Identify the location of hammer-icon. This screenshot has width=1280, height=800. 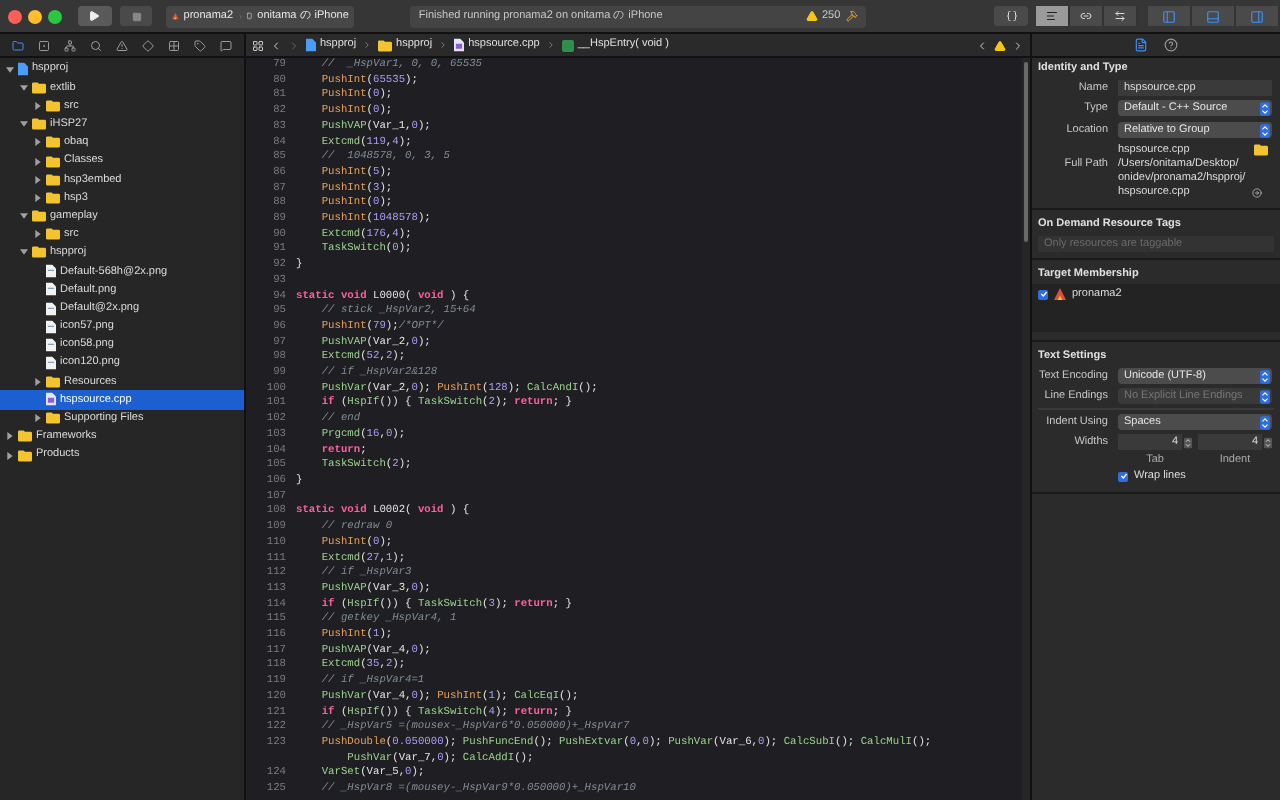
(852, 16).